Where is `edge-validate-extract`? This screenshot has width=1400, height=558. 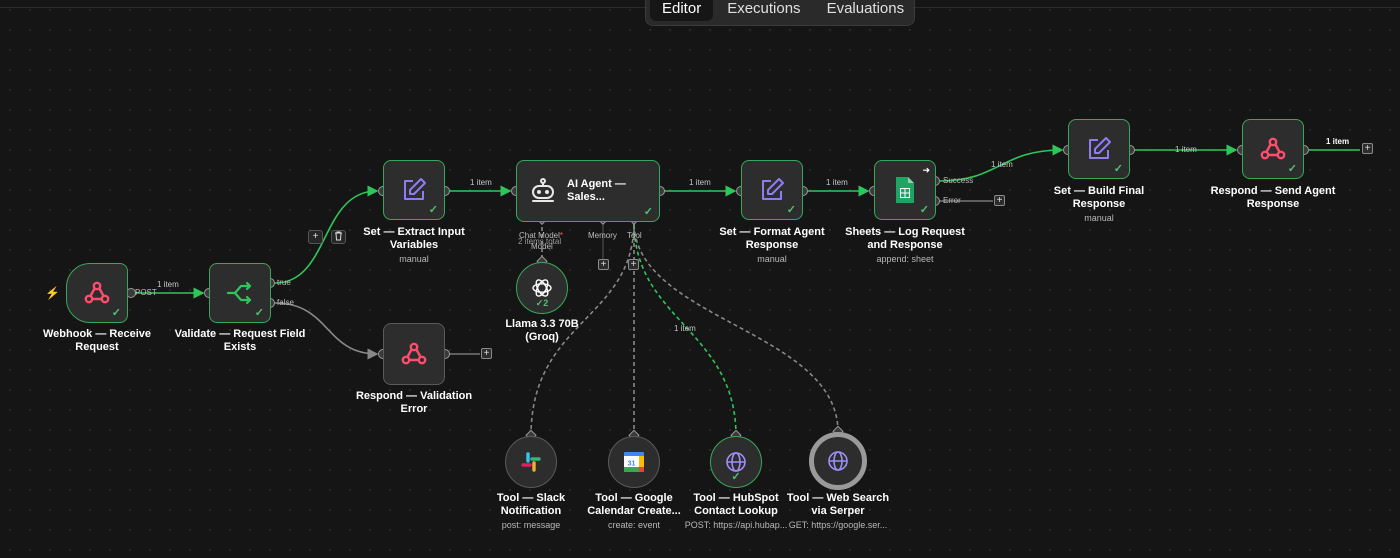
edge-validate-extract is located at coordinates (326, 234).